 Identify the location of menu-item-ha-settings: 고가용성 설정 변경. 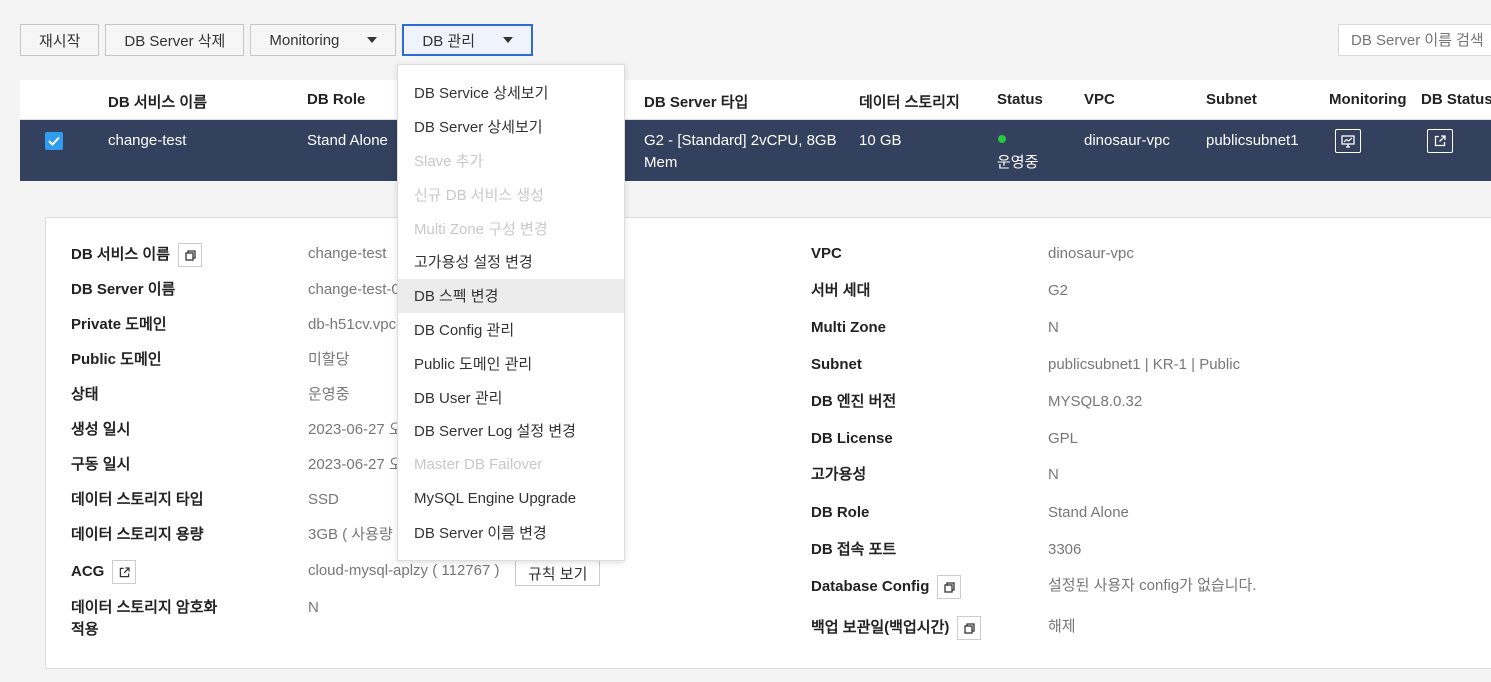
(511, 262).